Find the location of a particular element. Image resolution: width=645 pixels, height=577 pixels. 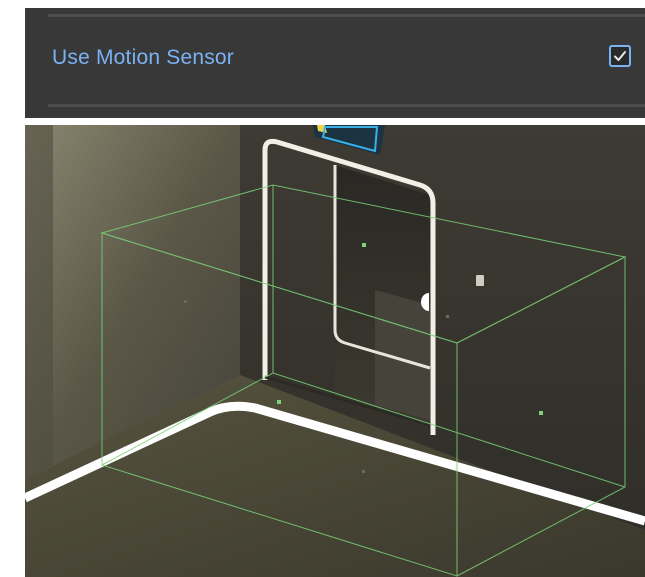

use-motion-sensor-label: Use Motion Sensor is located at coordinates (143, 57).